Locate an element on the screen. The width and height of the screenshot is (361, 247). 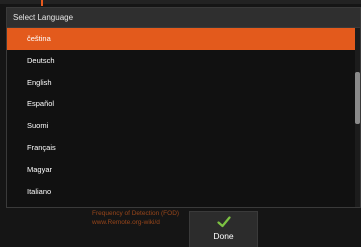
accent-marker is located at coordinates (42, 3).